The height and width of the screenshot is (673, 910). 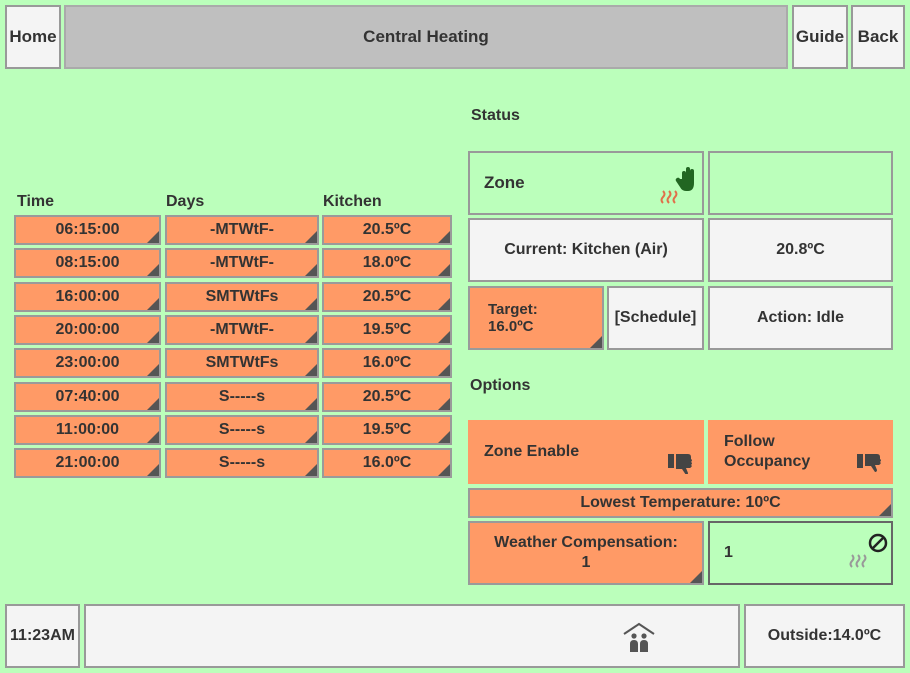 What do you see at coordinates (87, 263) in the screenshot?
I see `schedule-time-cell: 08:15:00` at bounding box center [87, 263].